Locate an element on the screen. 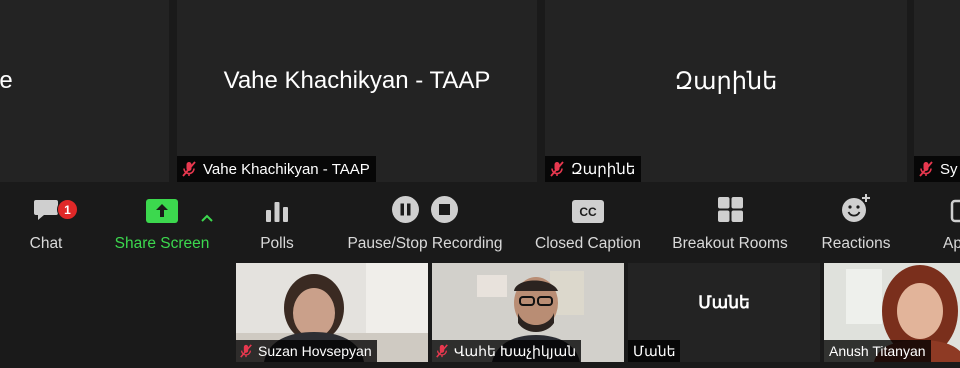 Image resolution: width=960 pixels, height=368 pixels. closed-caption-icon-text: CC is located at coordinates (588, 211).